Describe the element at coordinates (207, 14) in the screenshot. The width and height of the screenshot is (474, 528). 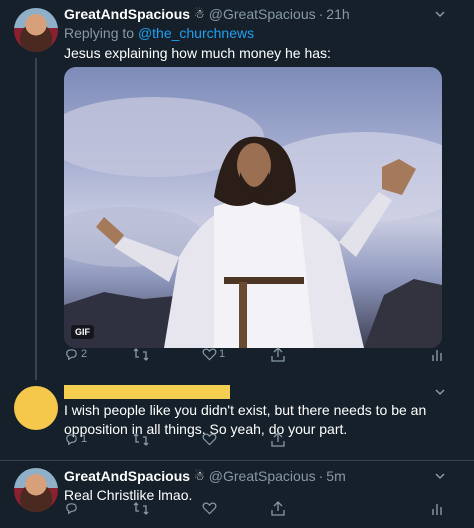
I see `tweet-header: GreatAndSpacious ☃ @GreatSpacious · 21h` at that location.